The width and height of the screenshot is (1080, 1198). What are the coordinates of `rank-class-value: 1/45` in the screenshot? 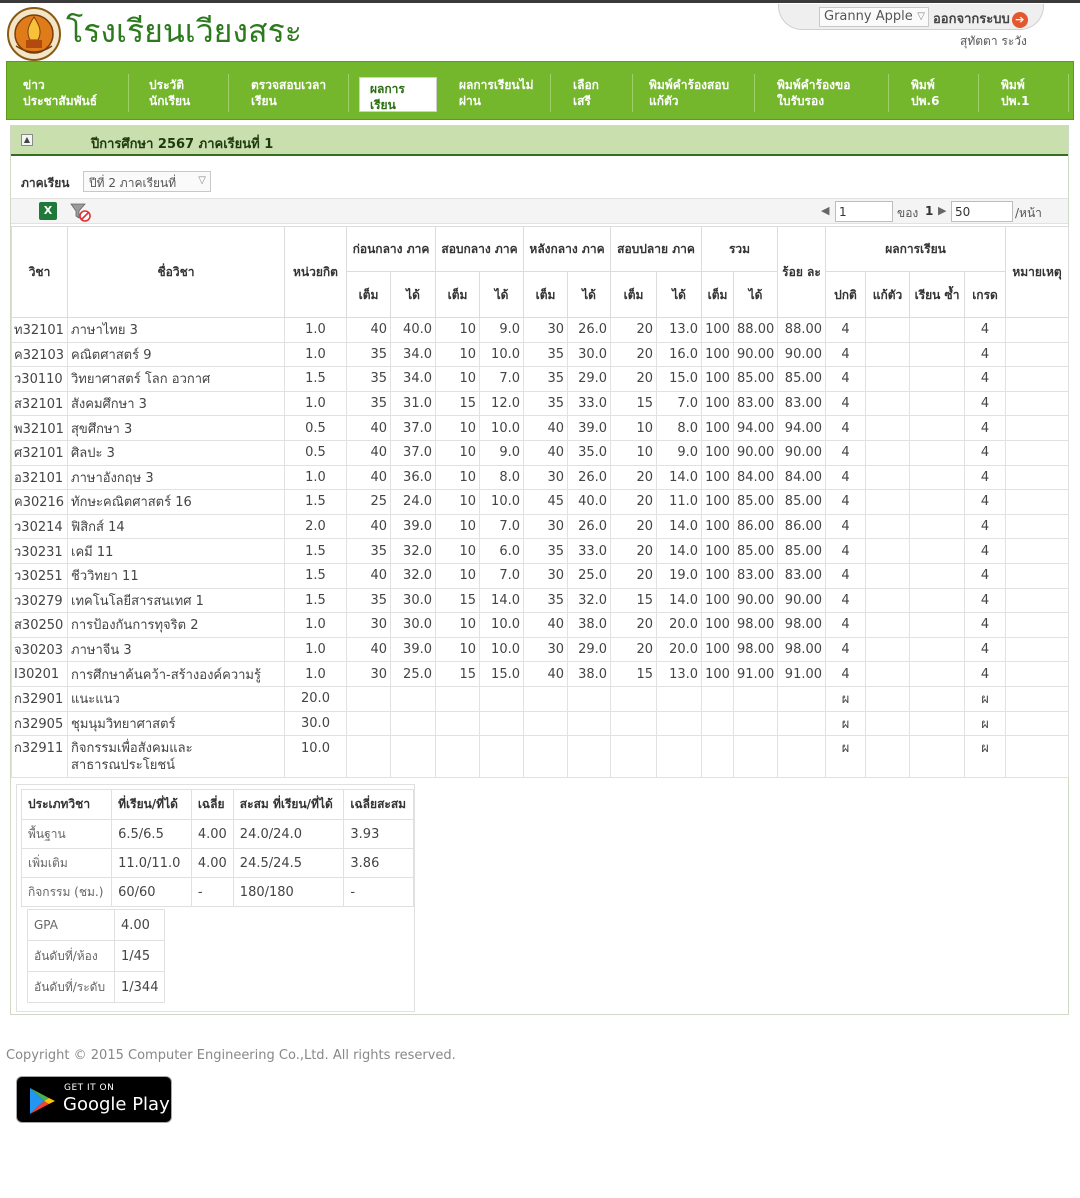 It's located at (139, 956).